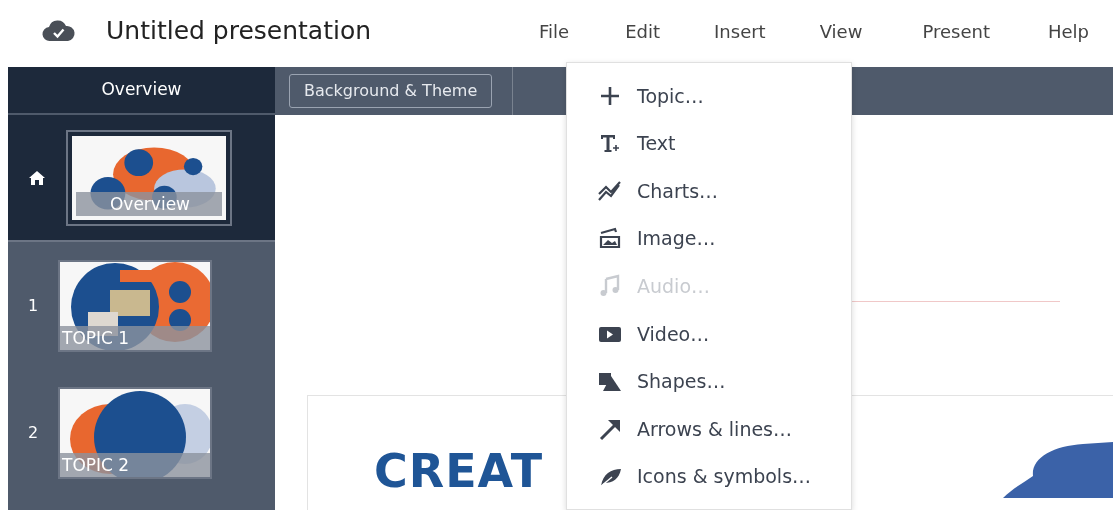 The height and width of the screenshot is (510, 1113). I want to click on slide-list-item: 1 TOPIC 1, so click(141, 305).